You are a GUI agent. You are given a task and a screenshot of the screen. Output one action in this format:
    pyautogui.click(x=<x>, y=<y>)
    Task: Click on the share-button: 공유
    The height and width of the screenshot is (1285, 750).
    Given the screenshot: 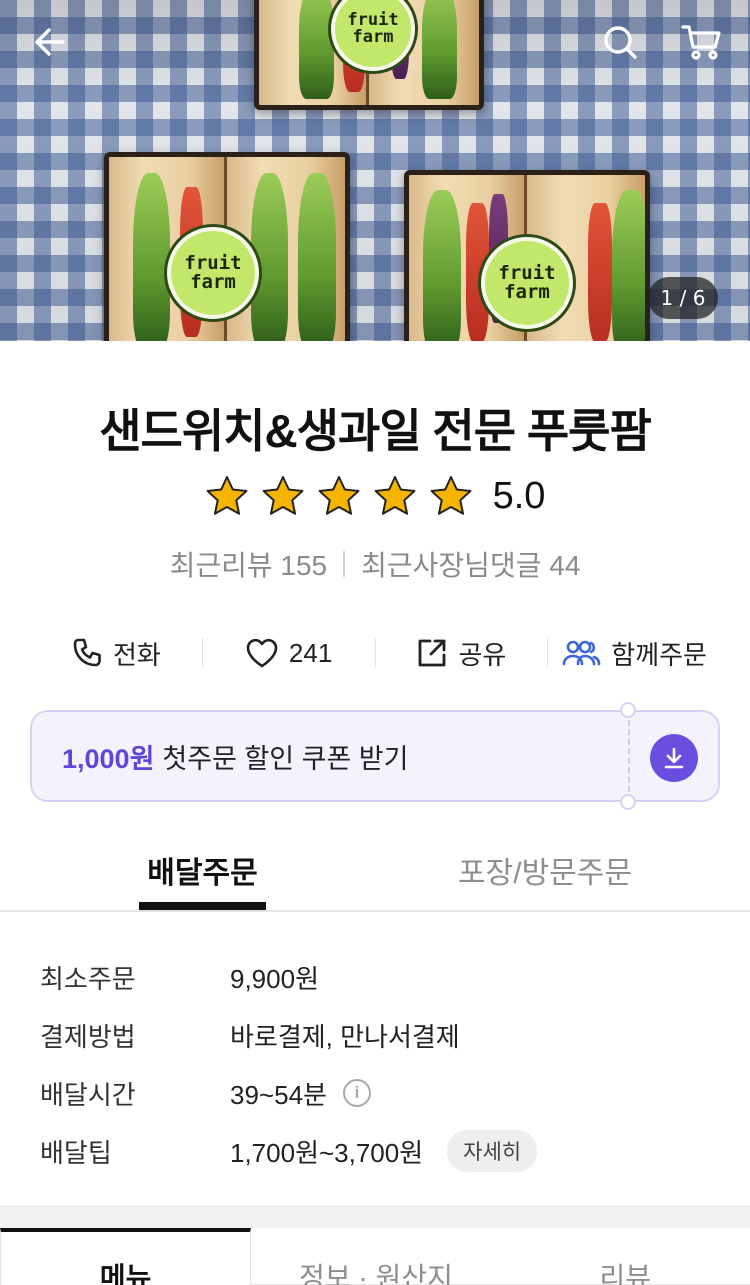 What is the action you would take?
    pyautogui.click(x=462, y=653)
    